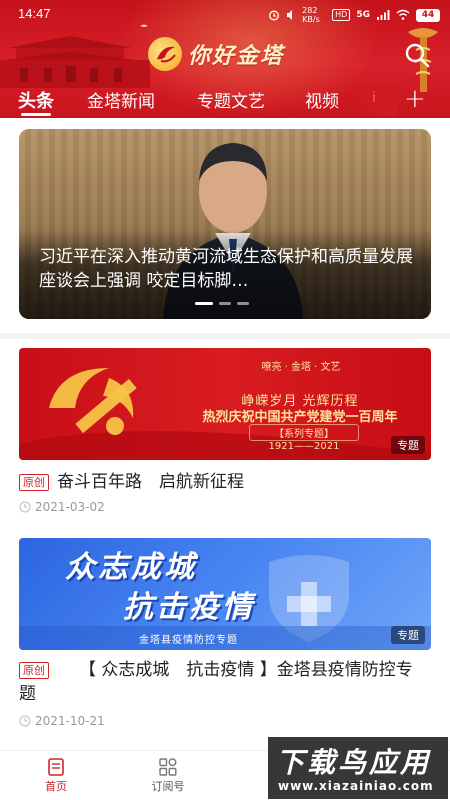 The image size is (450, 800). What do you see at coordinates (36, 100) in the screenshot?
I see `tab-headlines: 头条` at bounding box center [36, 100].